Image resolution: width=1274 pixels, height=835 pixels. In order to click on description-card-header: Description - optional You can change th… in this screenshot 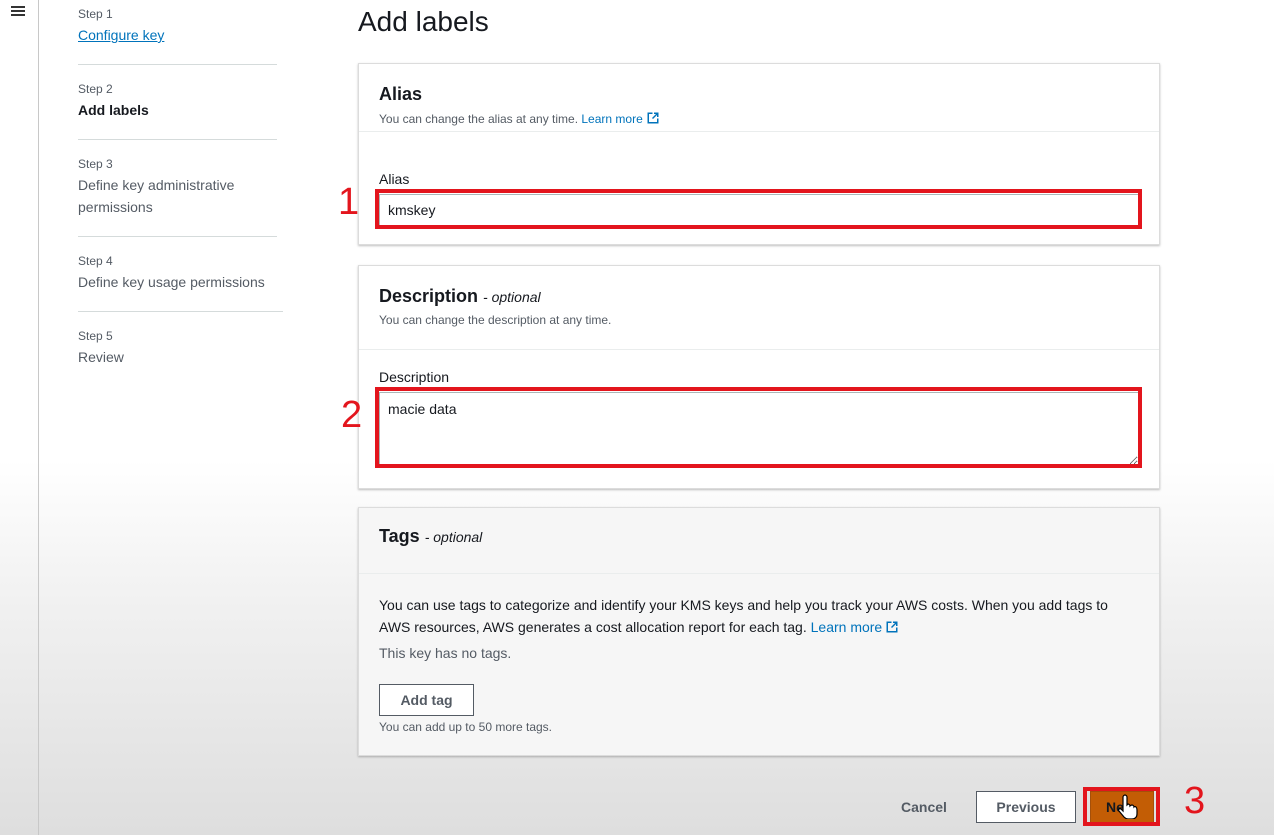, I will do `click(759, 308)`.